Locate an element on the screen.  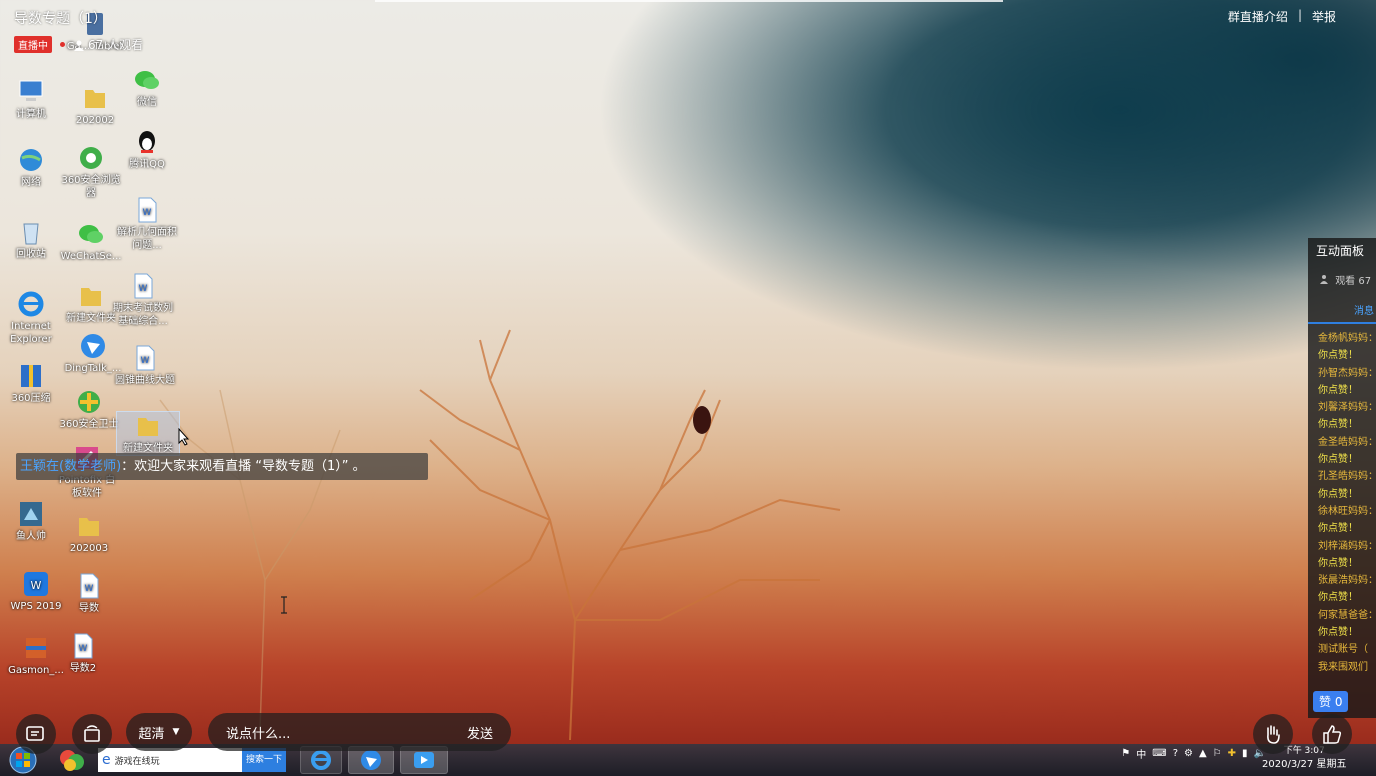
desktop-icon-label: 鱼人帅 is located at coordinates (31, 536).